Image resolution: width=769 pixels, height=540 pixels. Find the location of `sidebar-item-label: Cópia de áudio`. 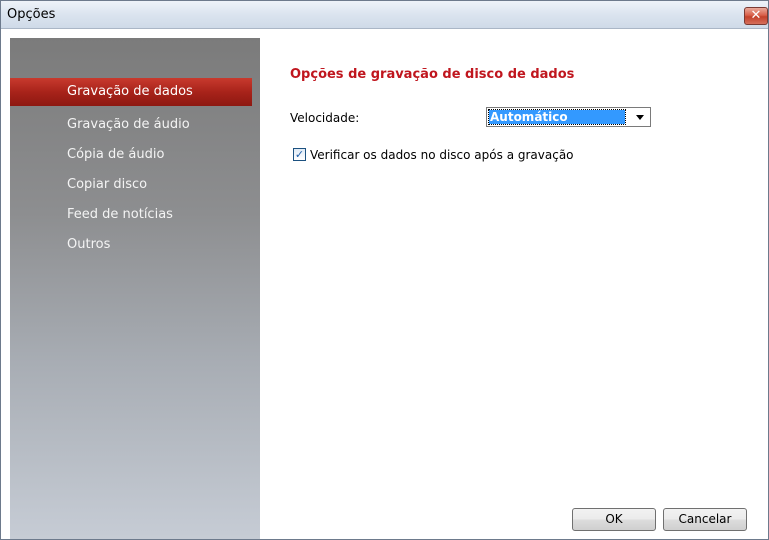

sidebar-item-label: Cópia de áudio is located at coordinates (116, 154).